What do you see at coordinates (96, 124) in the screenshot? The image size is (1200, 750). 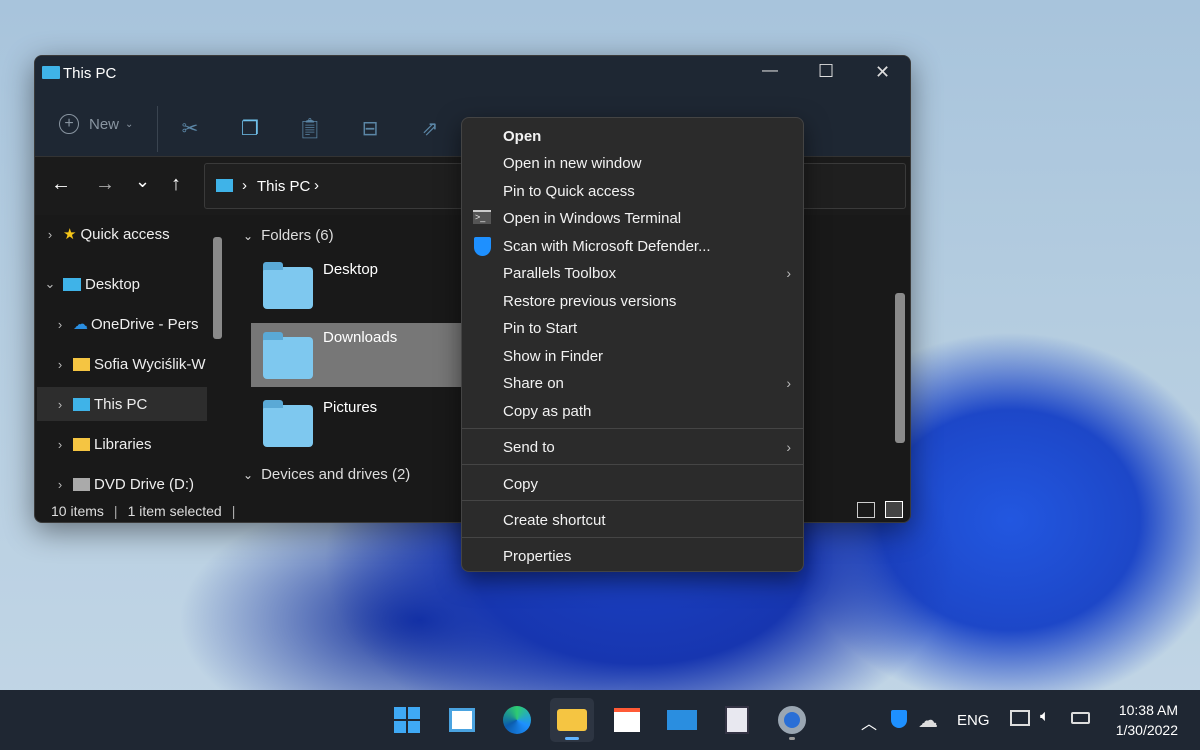 I see `new-button: + New ⌄` at bounding box center [96, 124].